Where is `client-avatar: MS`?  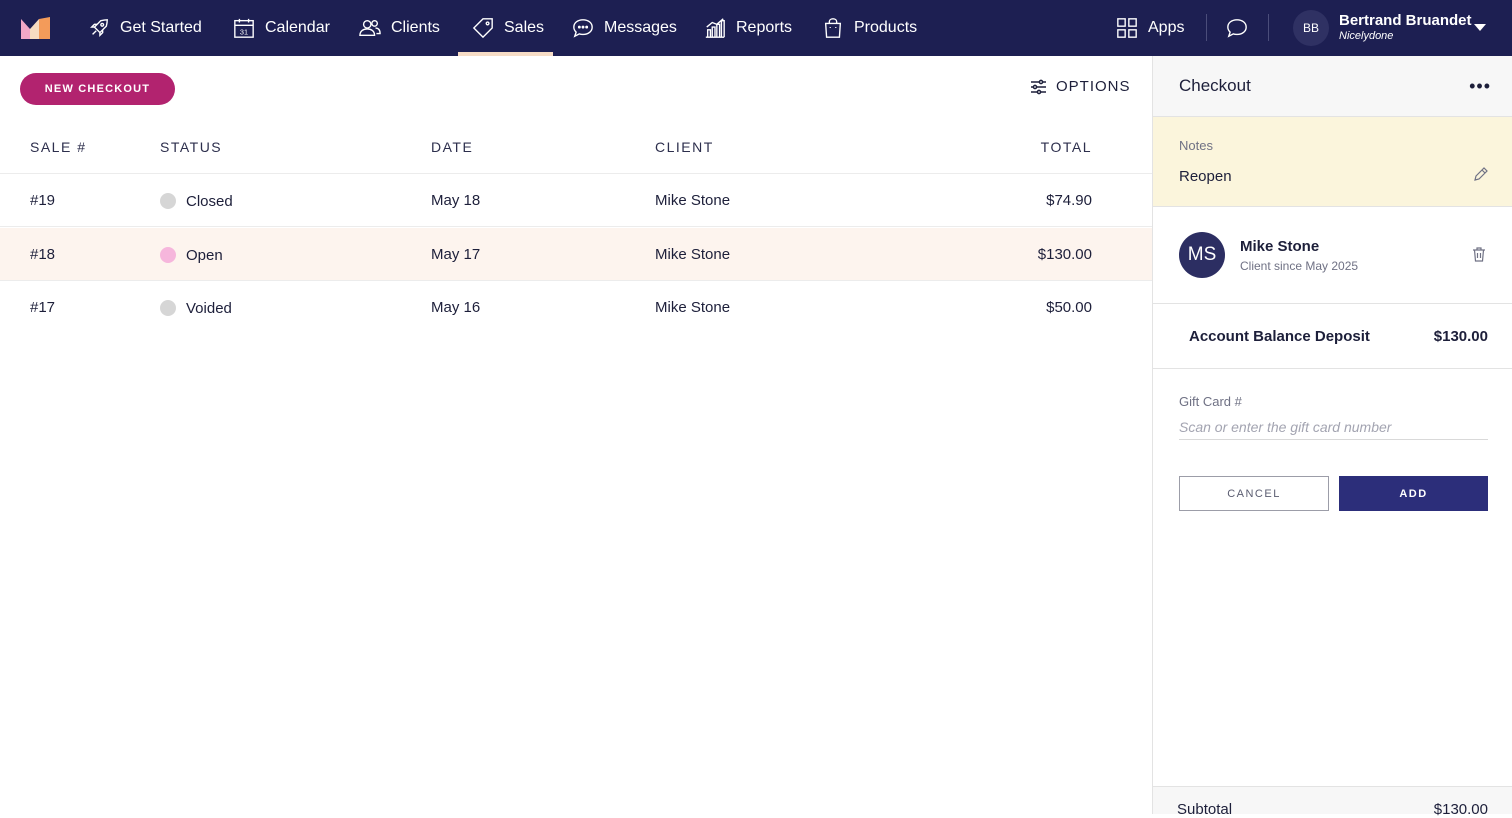
client-avatar: MS is located at coordinates (1202, 255).